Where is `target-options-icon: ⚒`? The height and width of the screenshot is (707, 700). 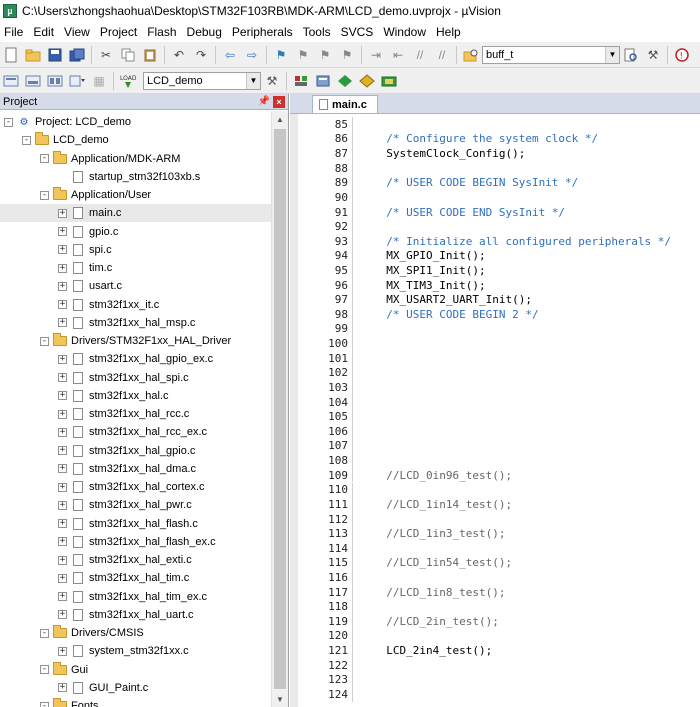 target-options-icon: ⚒ is located at coordinates (272, 81).